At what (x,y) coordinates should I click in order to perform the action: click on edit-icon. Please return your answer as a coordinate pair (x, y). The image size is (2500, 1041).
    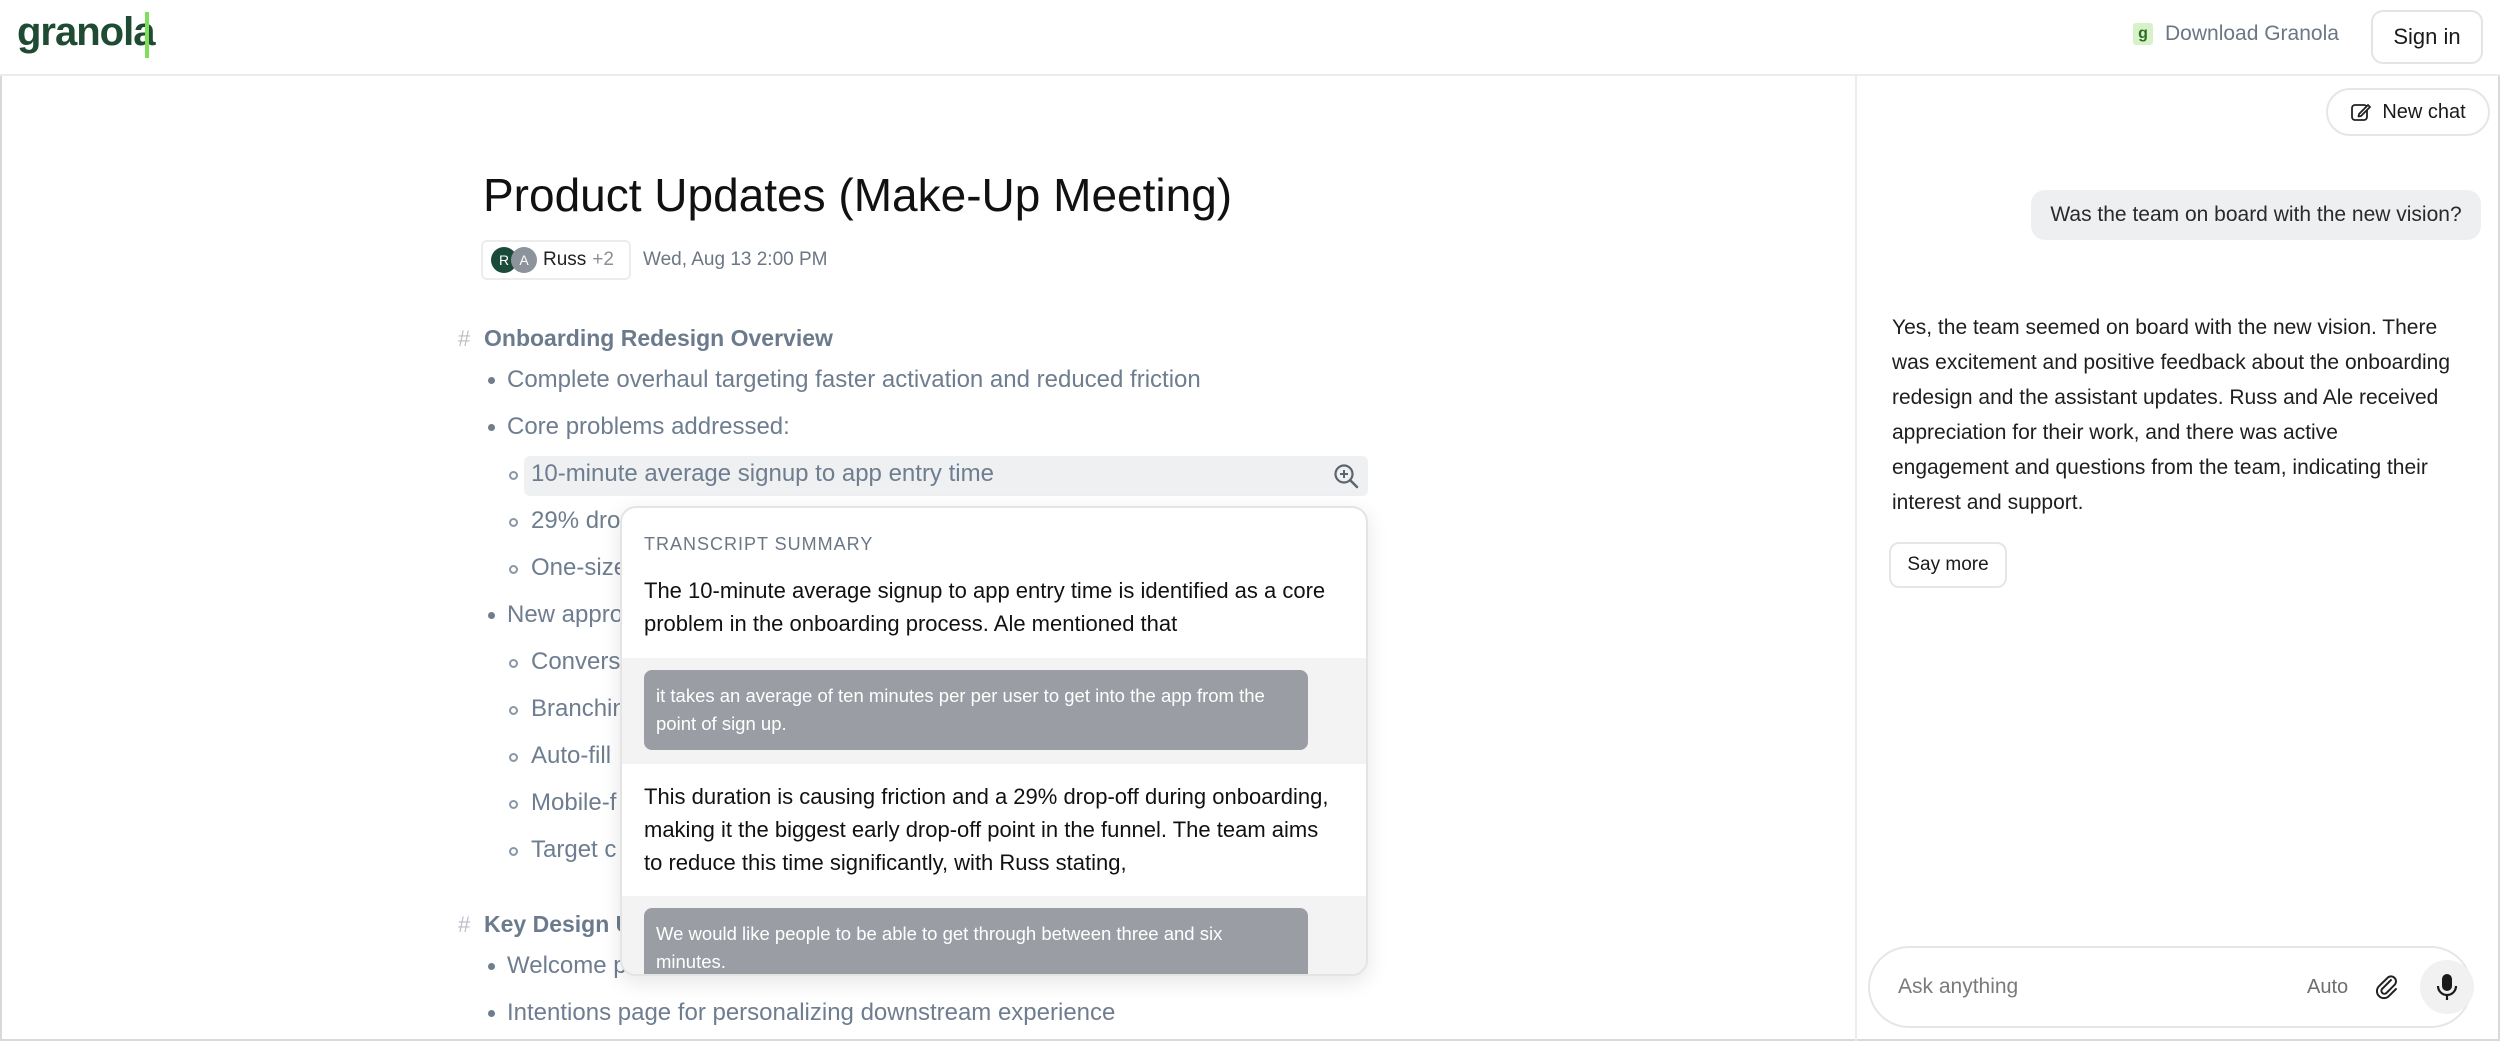
    Looking at the image, I should click on (2361, 112).